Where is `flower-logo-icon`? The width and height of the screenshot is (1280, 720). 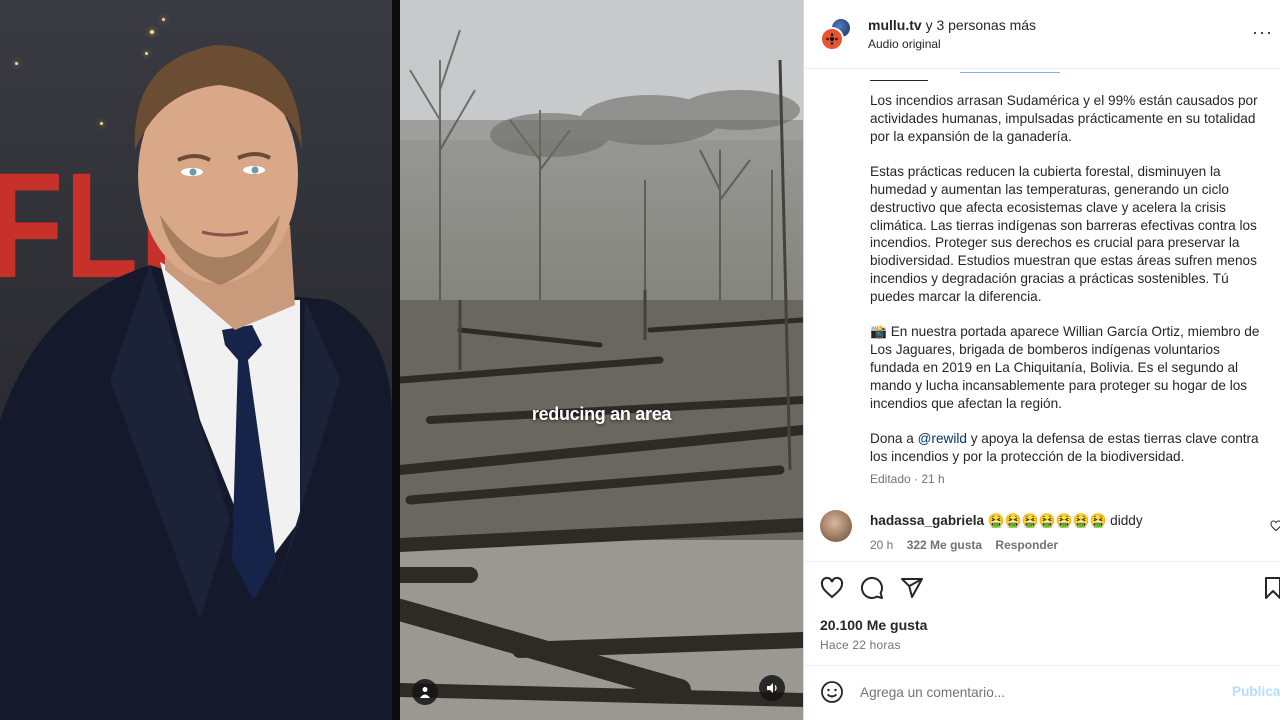
flower-logo-icon is located at coordinates (832, 39).